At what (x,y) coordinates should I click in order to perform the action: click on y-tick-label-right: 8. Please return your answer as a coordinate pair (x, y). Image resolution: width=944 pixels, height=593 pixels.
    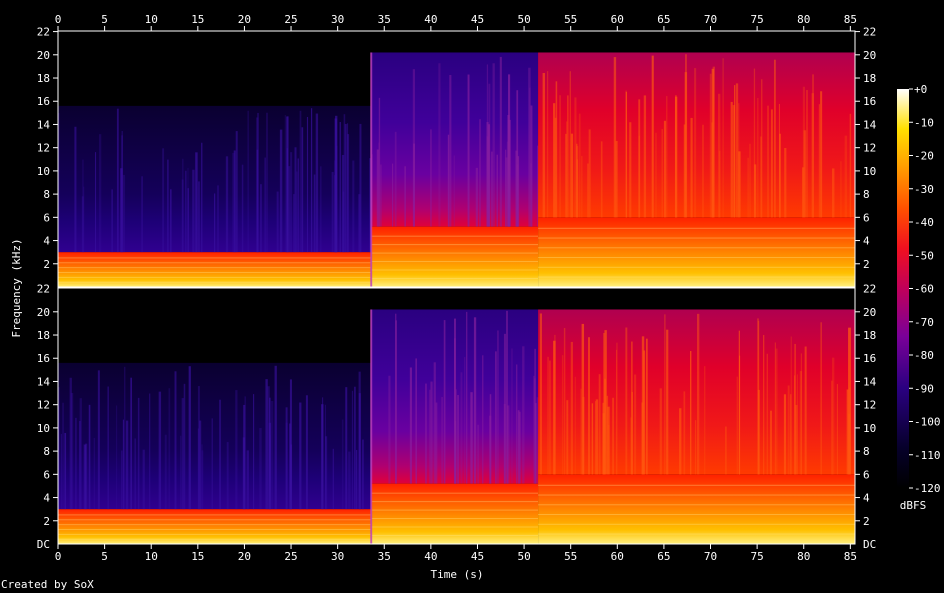
    Looking at the image, I should click on (866, 451).